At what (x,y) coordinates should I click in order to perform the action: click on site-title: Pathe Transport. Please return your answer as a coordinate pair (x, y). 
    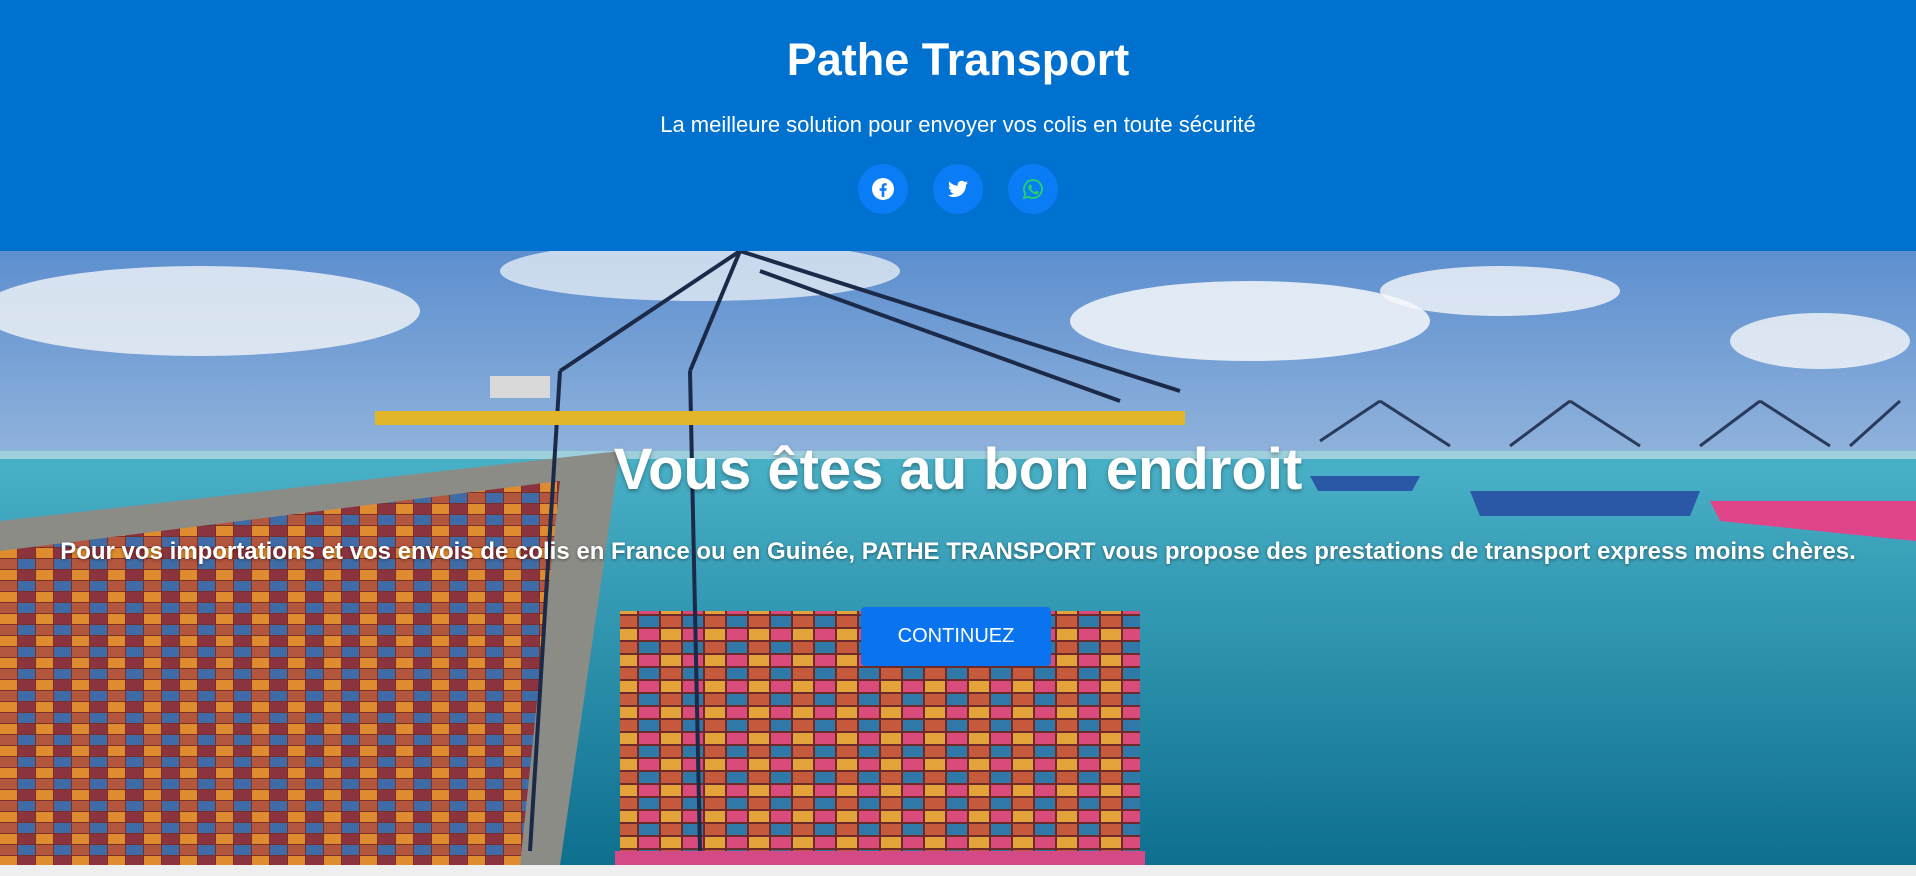
    Looking at the image, I should click on (958, 59).